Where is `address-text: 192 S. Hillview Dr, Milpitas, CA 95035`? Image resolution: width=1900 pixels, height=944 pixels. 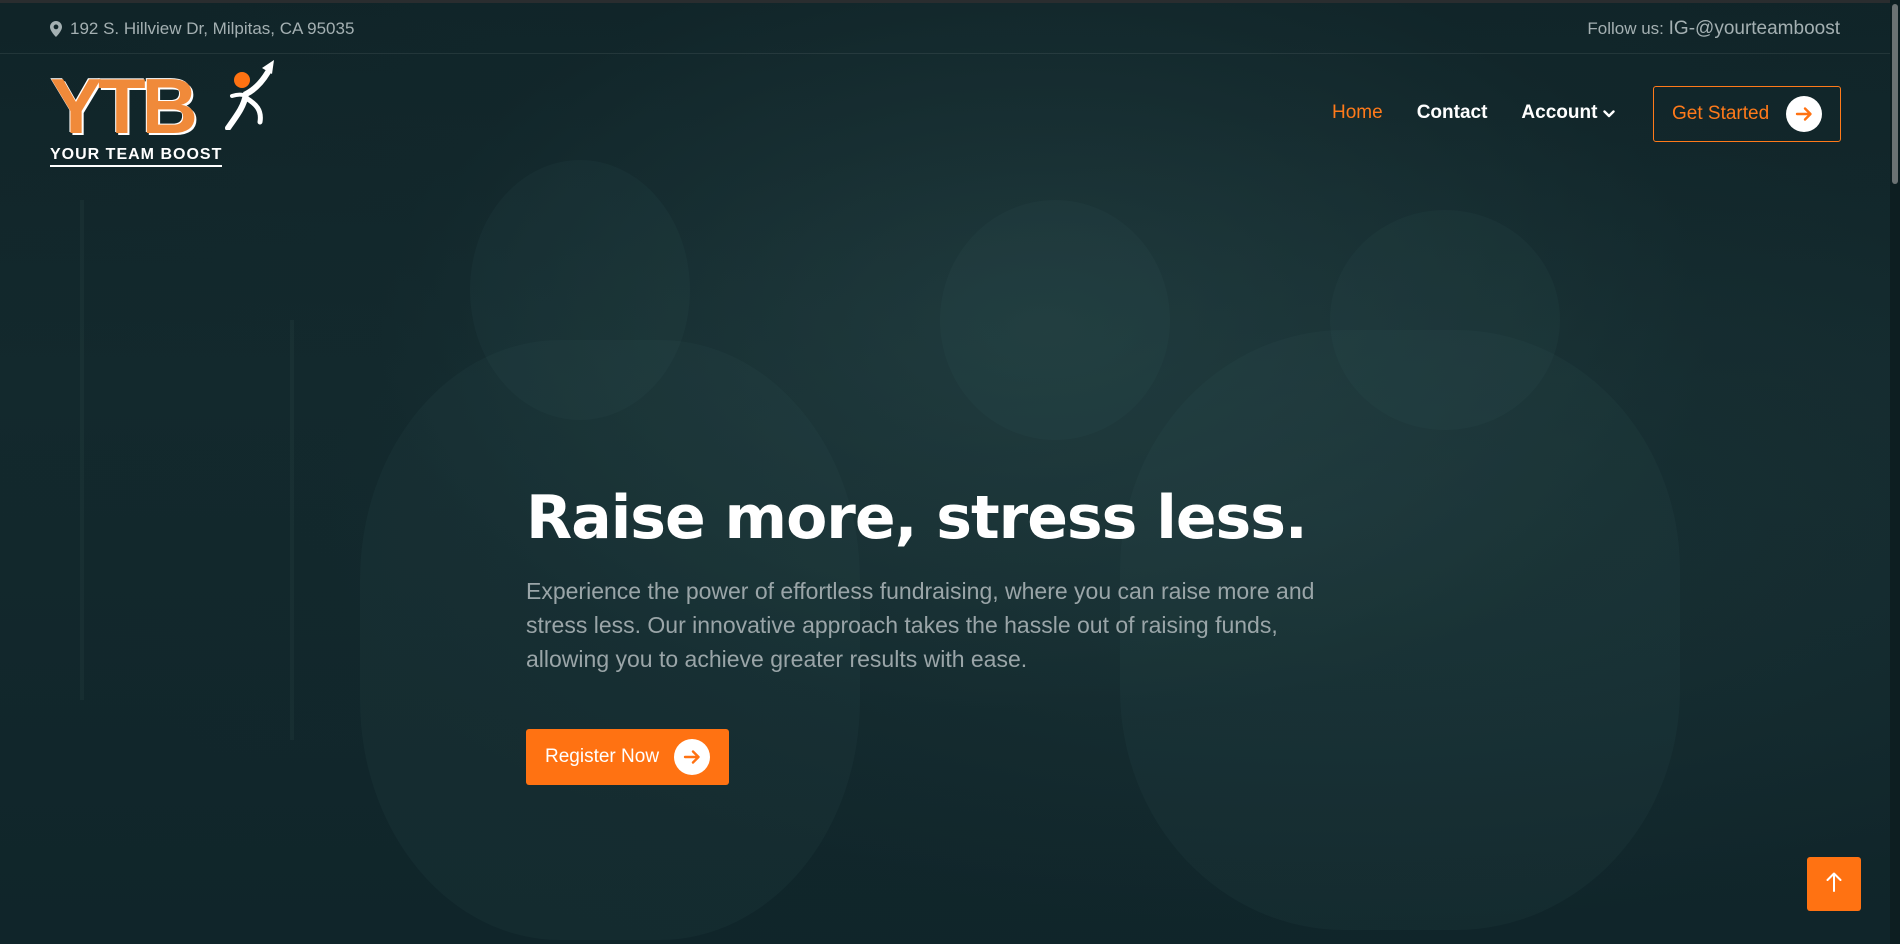 address-text: 192 S. Hillview Dr, Milpitas, CA 95035 is located at coordinates (212, 28).